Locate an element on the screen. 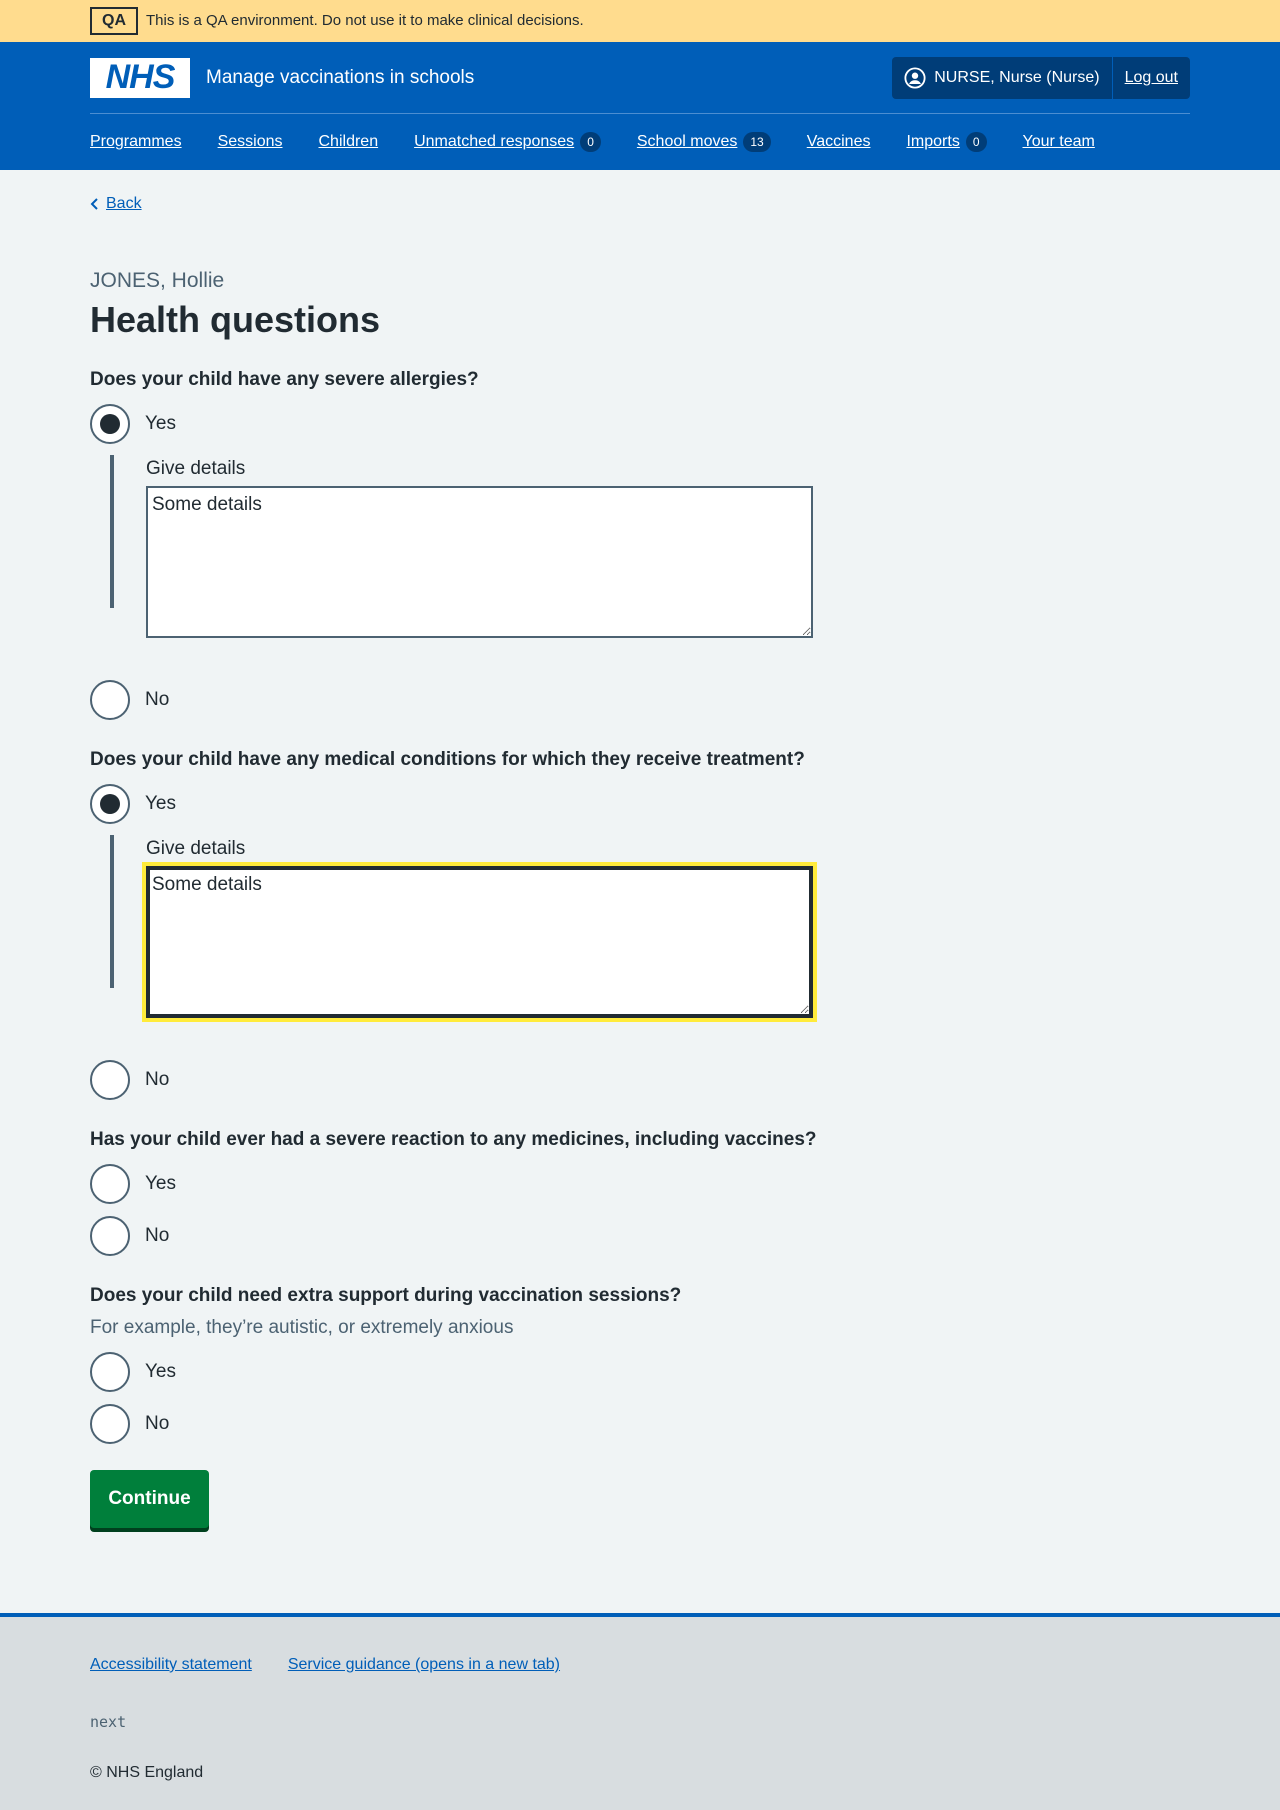 Image resolution: width=1280 pixels, height=1810 pixels. qa-tag: QA is located at coordinates (114, 21).